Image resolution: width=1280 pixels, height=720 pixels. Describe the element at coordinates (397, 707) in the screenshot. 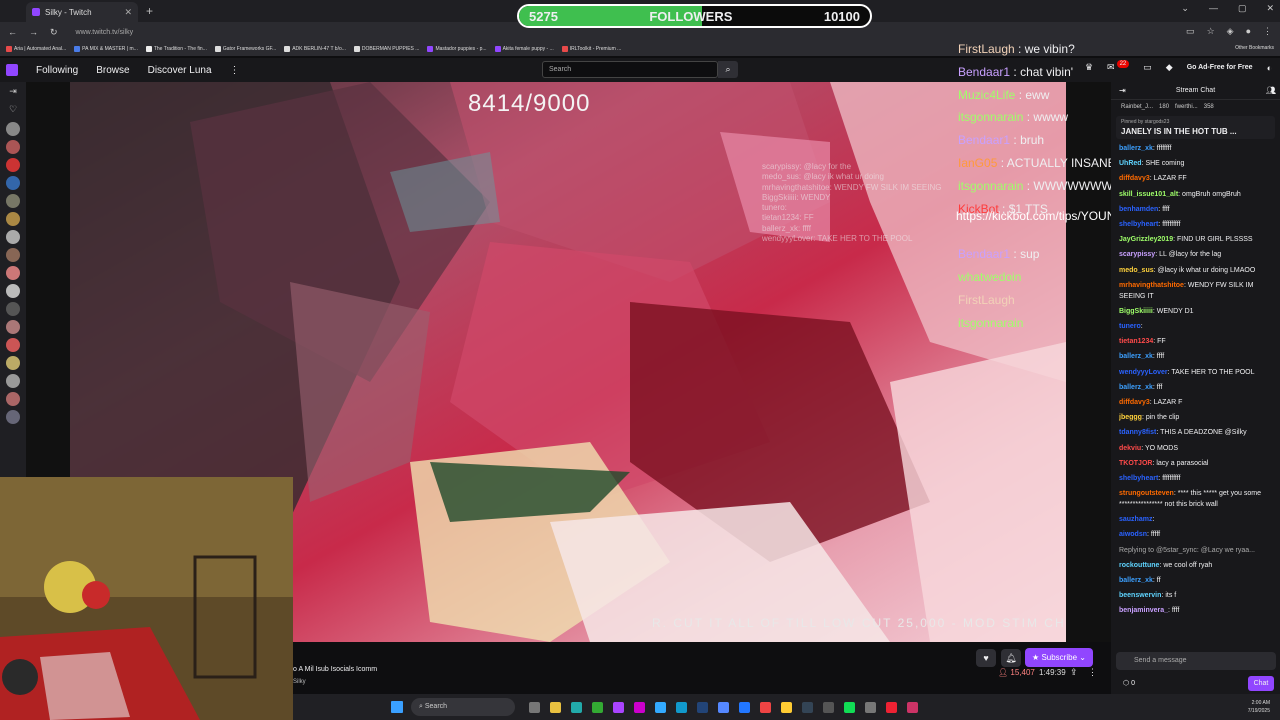

I see `windows-start-icon` at that location.